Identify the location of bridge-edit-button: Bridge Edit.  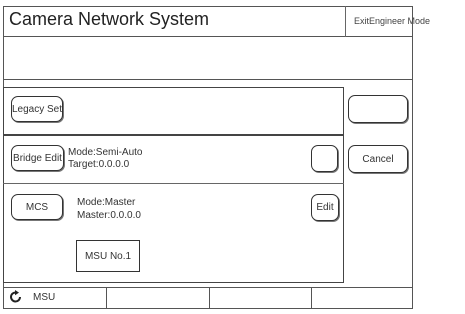
(37, 158).